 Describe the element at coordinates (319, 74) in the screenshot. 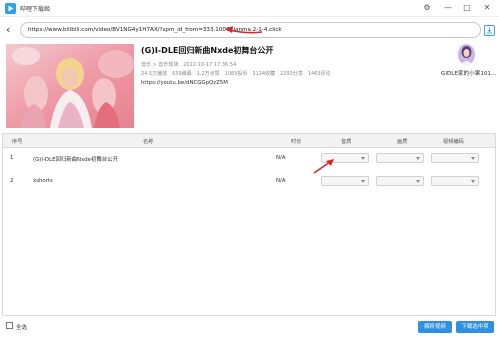

I see `stat-comments: 1463评论` at that location.